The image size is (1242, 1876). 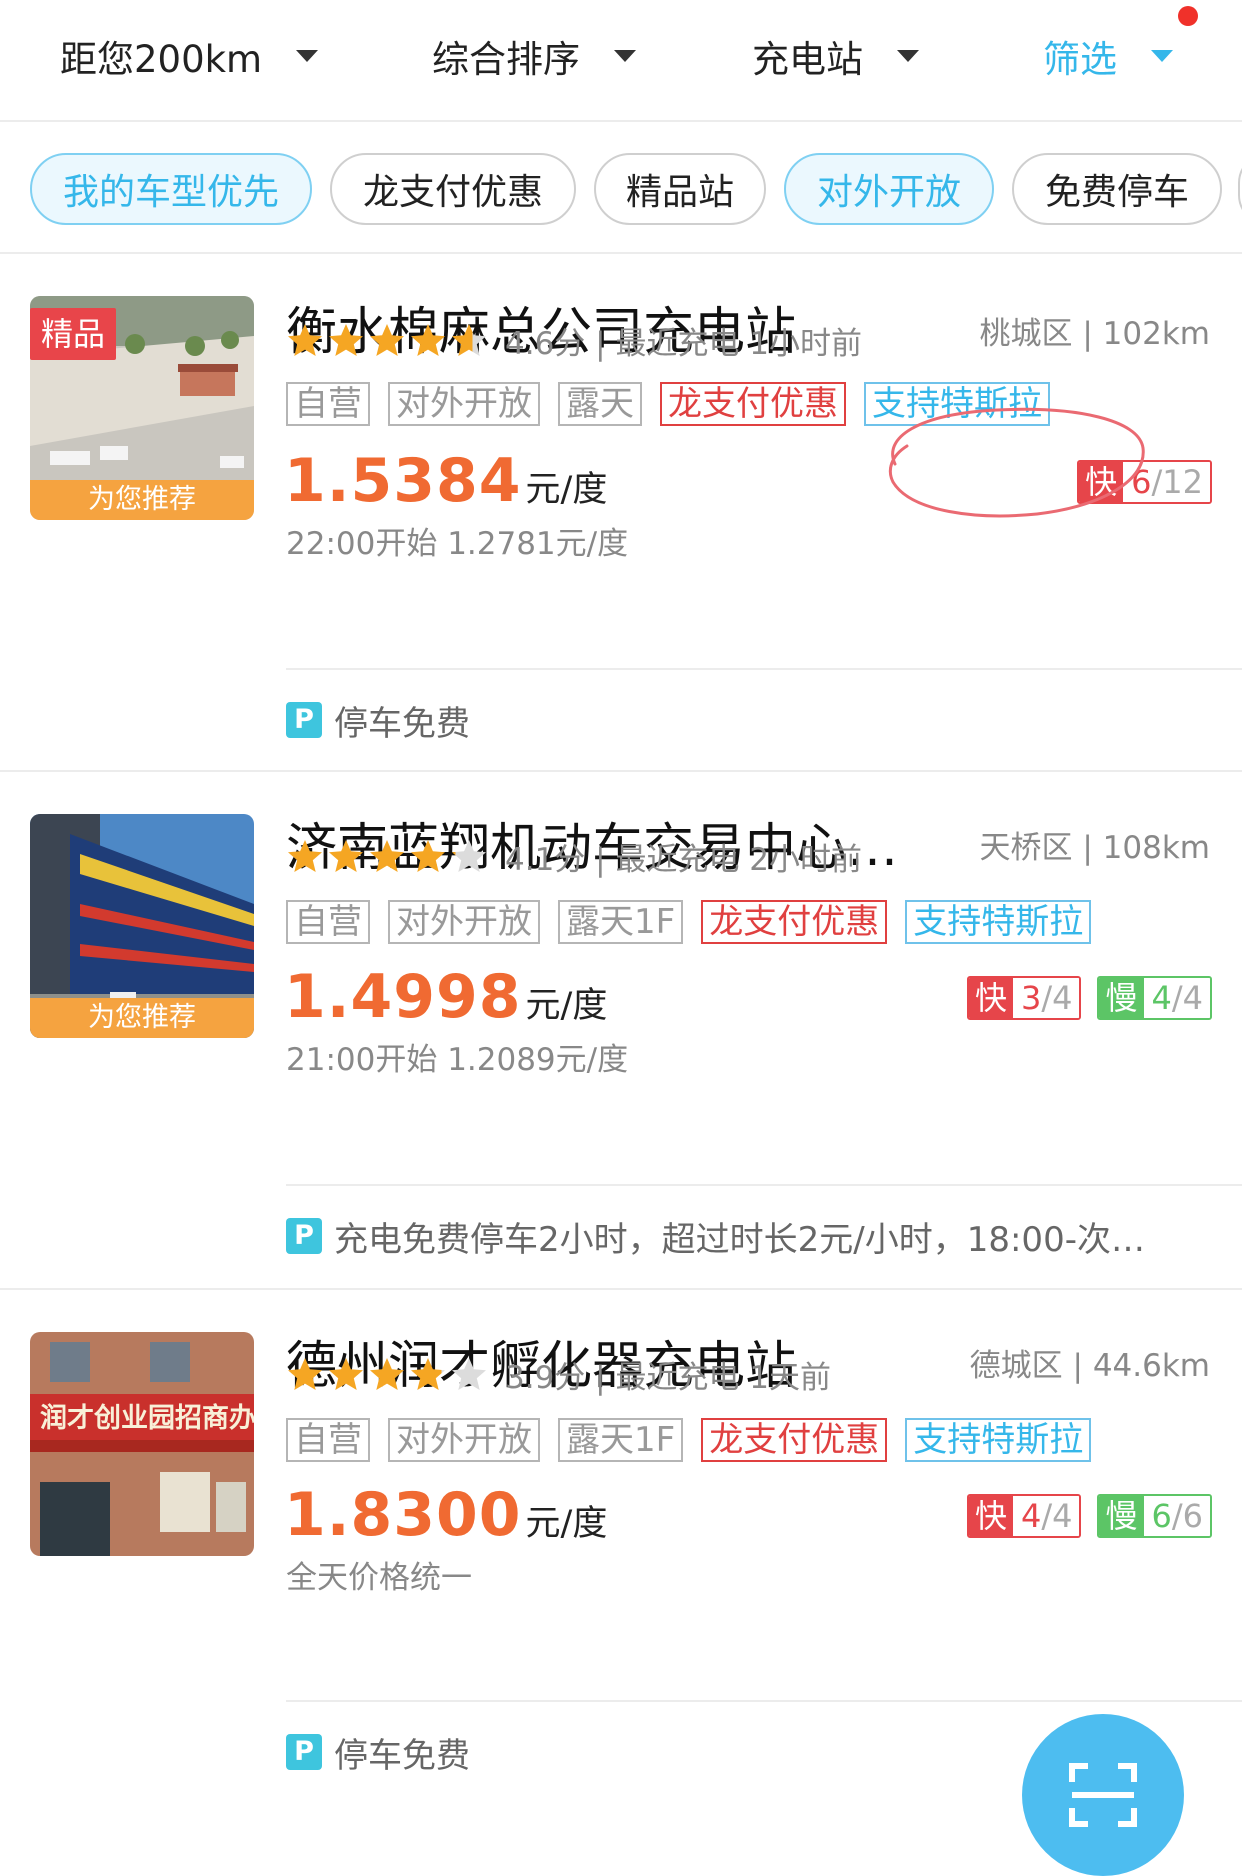 I want to click on rating-text: 3.9分 | 最近充电 1天前, so click(x=668, y=1377).